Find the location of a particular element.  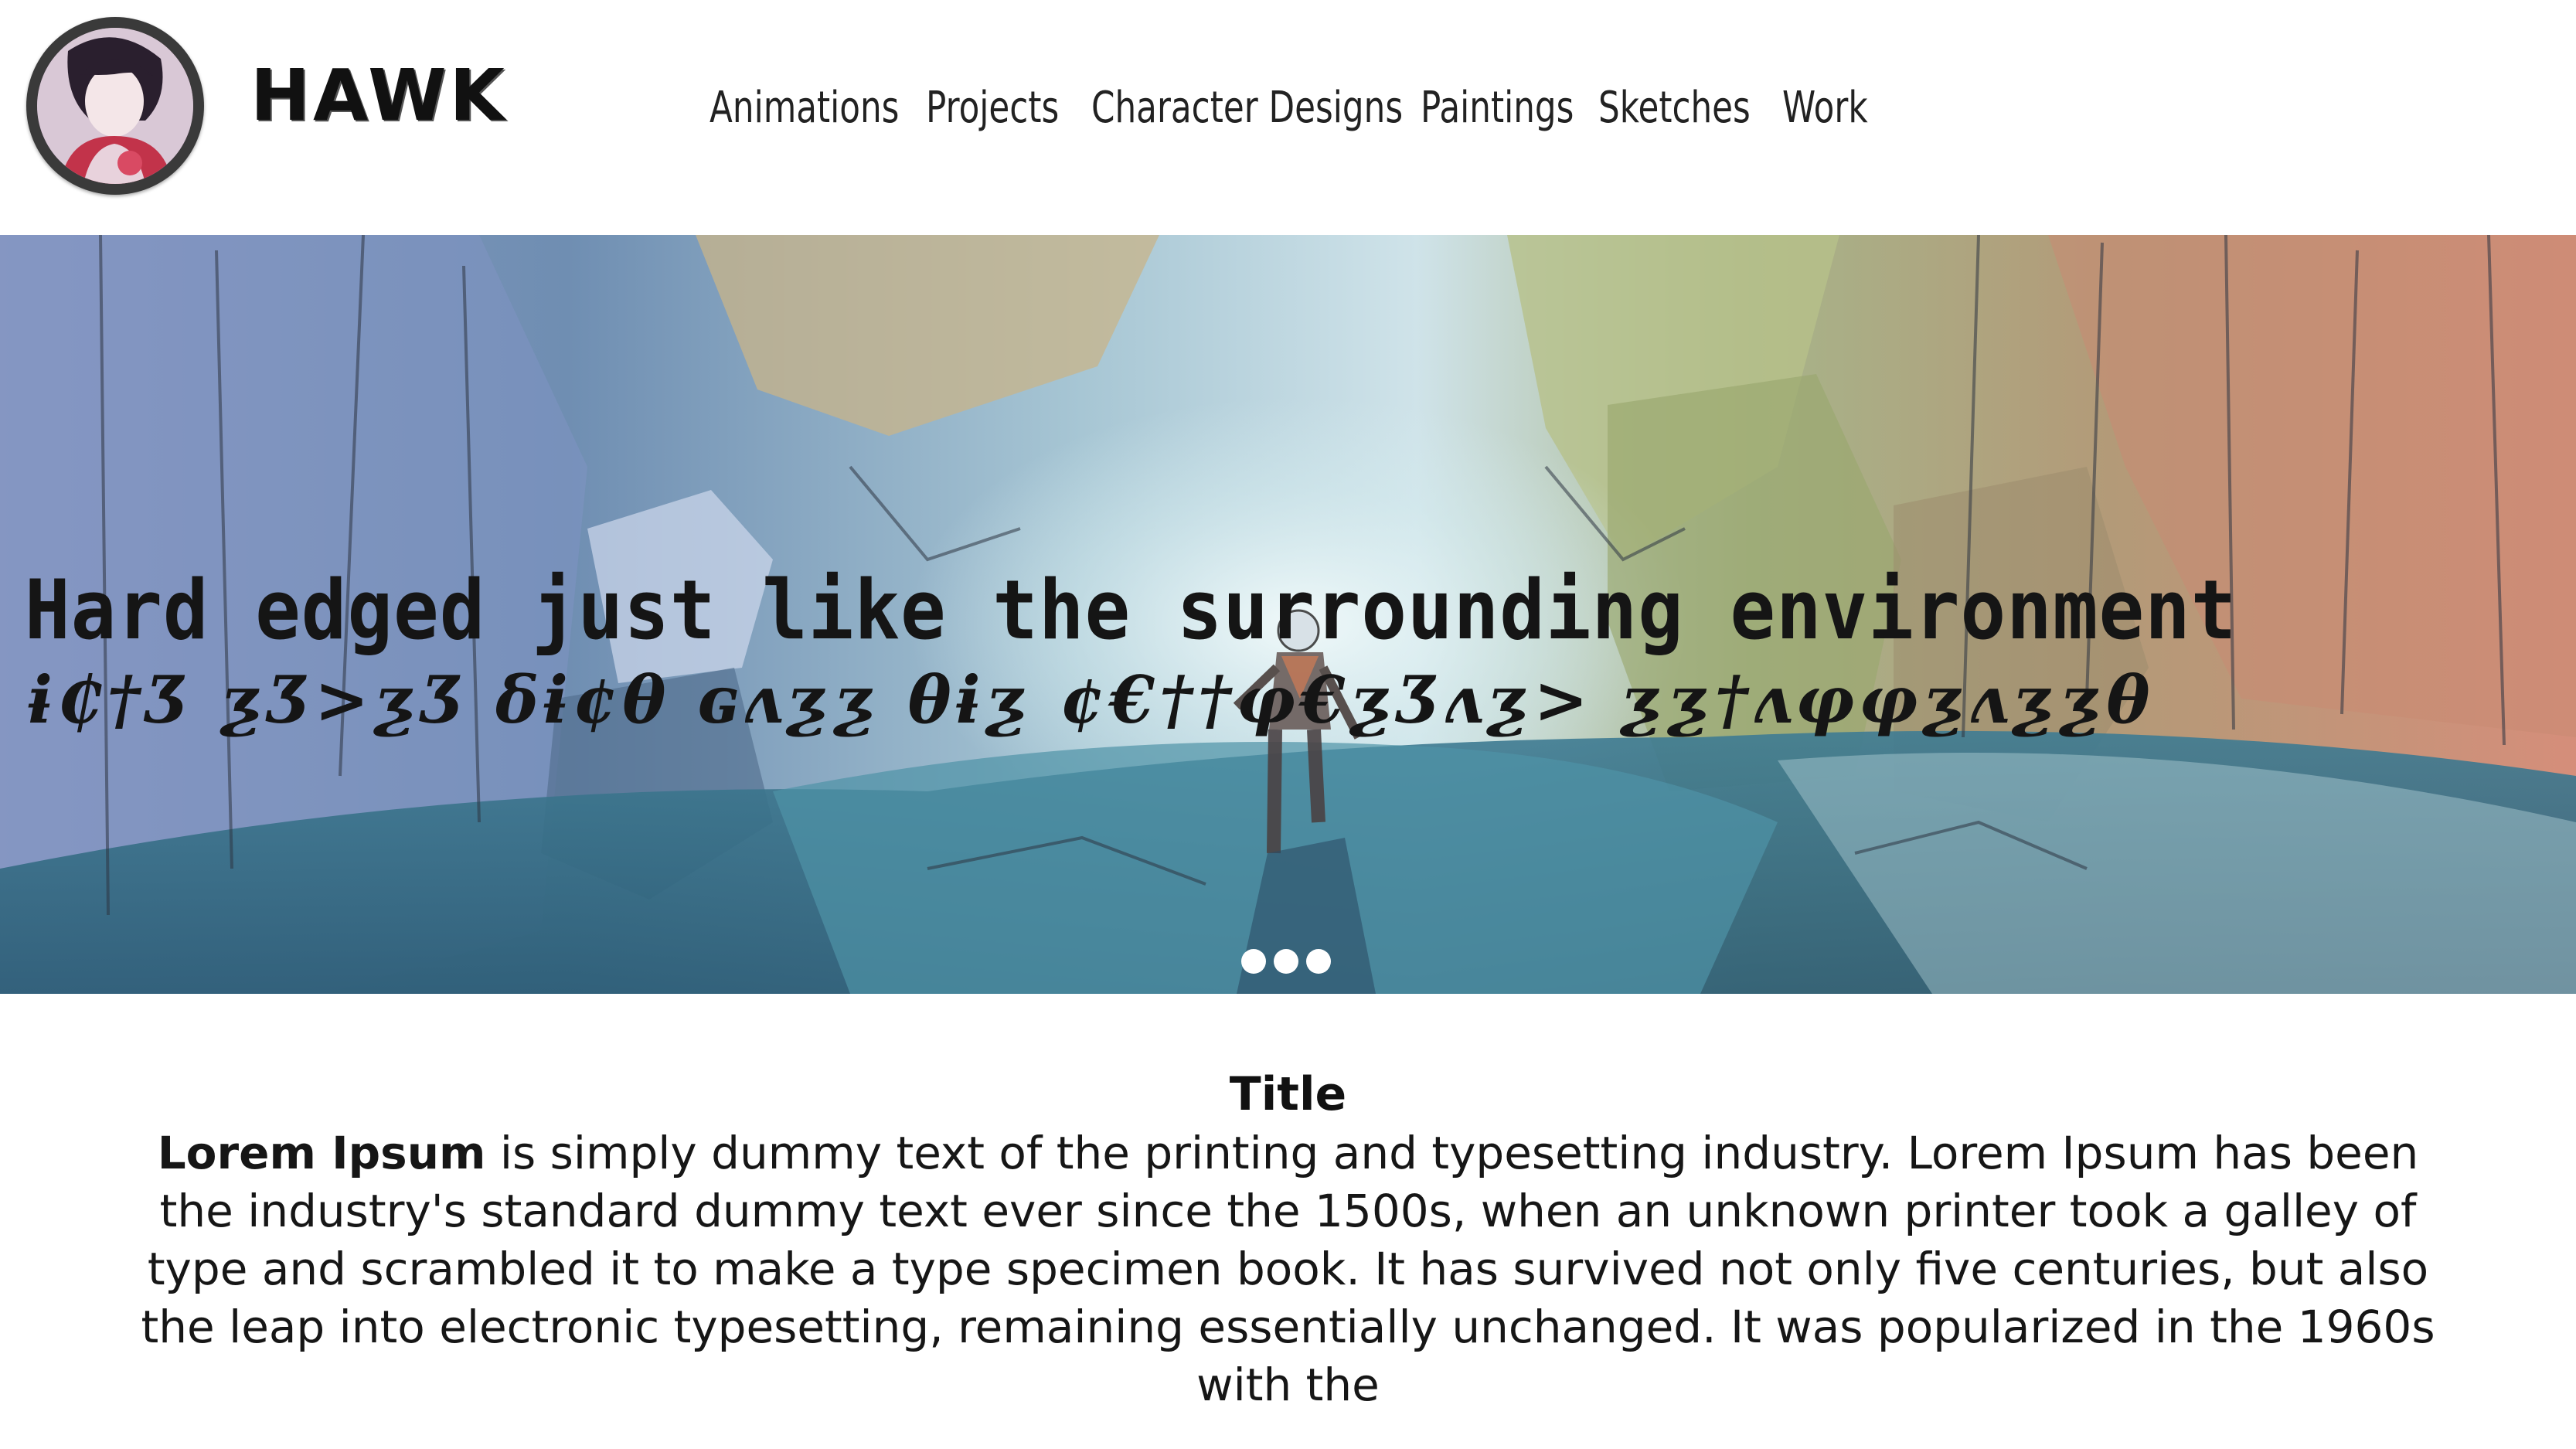

nav-animations: Animations is located at coordinates (804, 108).